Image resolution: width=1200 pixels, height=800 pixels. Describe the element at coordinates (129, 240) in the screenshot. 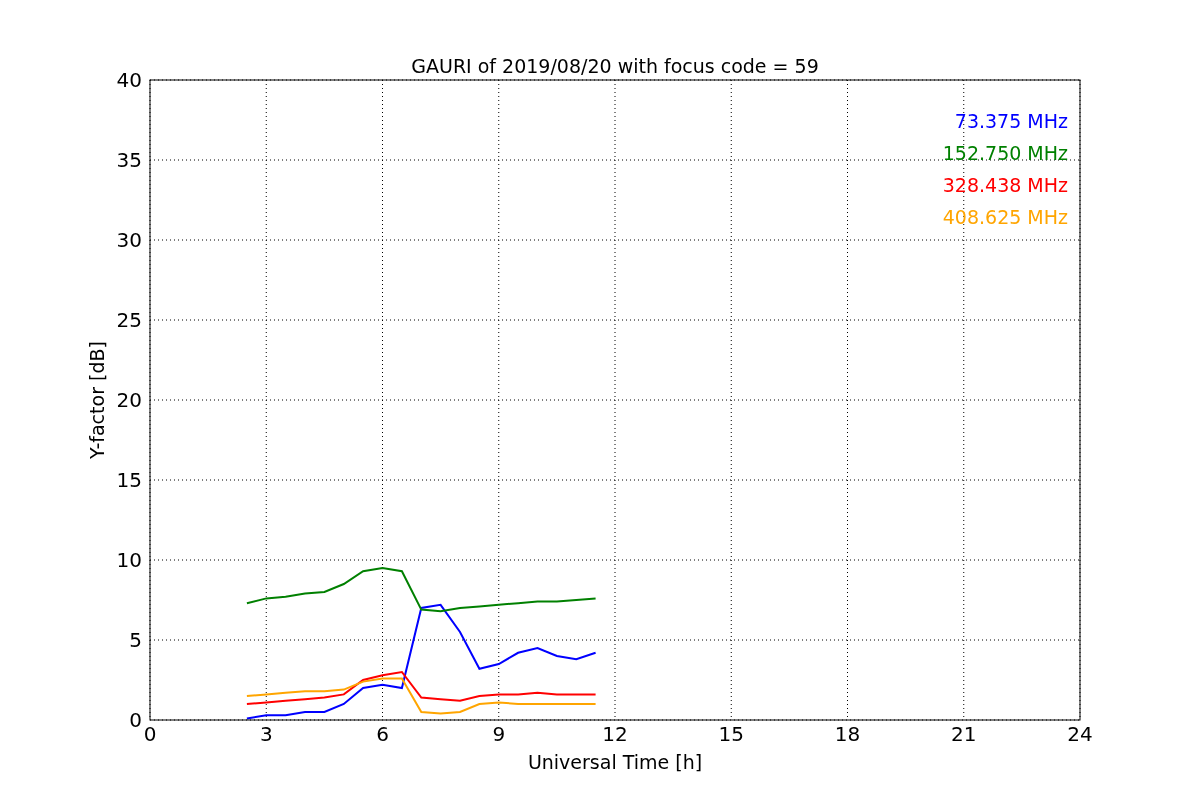

I see `tick-label: 30` at that location.